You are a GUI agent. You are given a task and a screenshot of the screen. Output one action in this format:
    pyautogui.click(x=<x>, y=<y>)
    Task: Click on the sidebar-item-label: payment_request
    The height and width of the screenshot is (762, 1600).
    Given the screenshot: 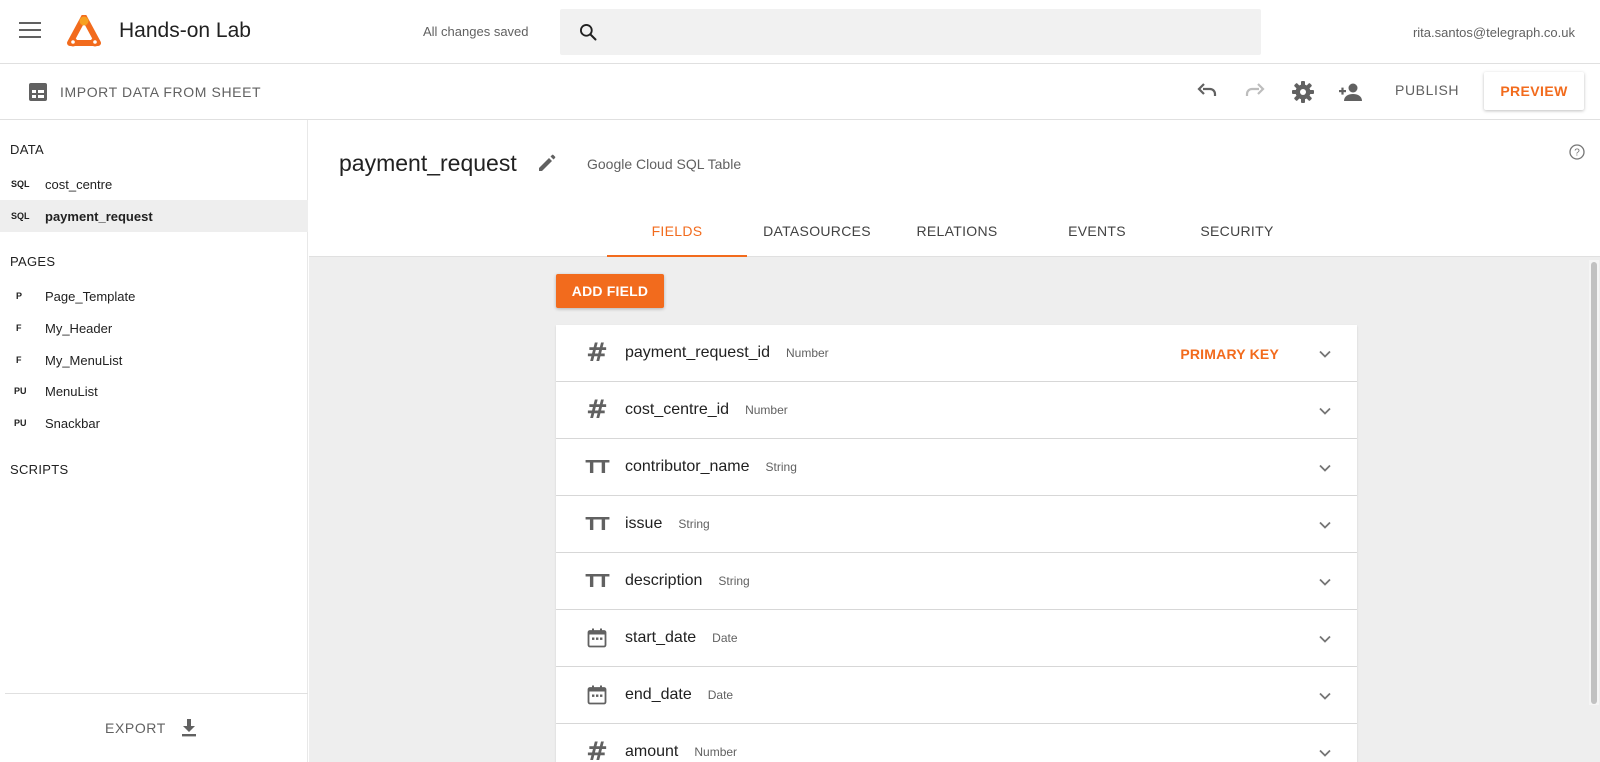 What is the action you would take?
    pyautogui.click(x=99, y=216)
    